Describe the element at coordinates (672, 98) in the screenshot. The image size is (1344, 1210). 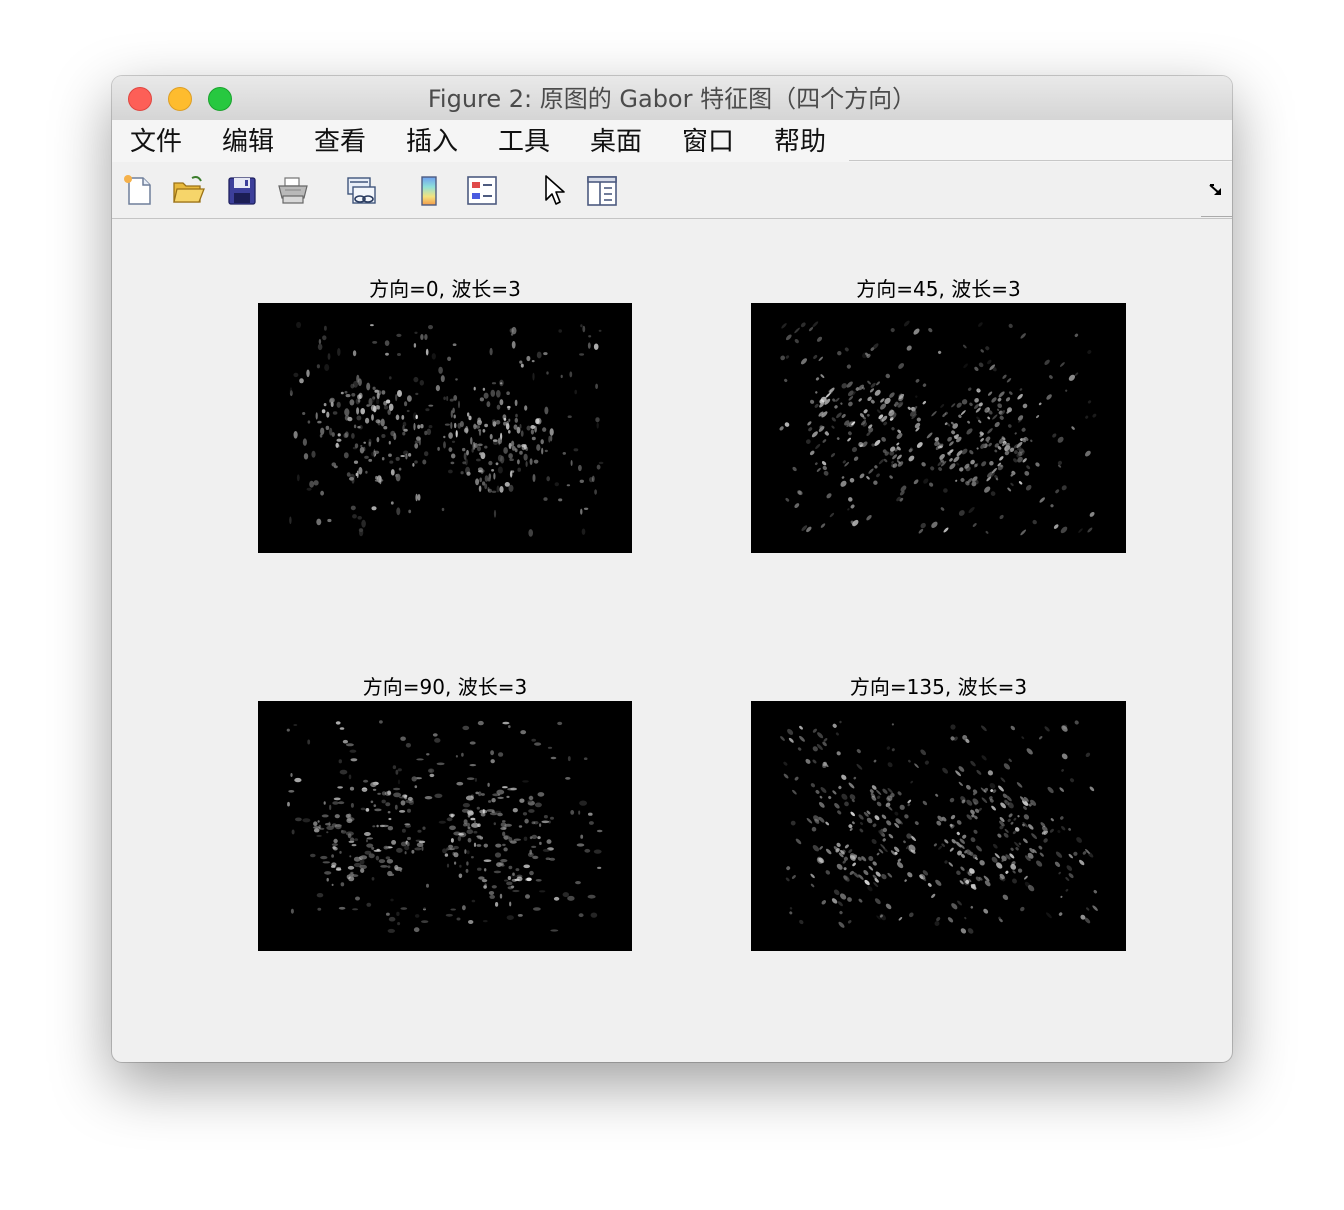
I see `title-bar: Figure 2: 原图的 Gabor 特征图（四个方向）` at that location.